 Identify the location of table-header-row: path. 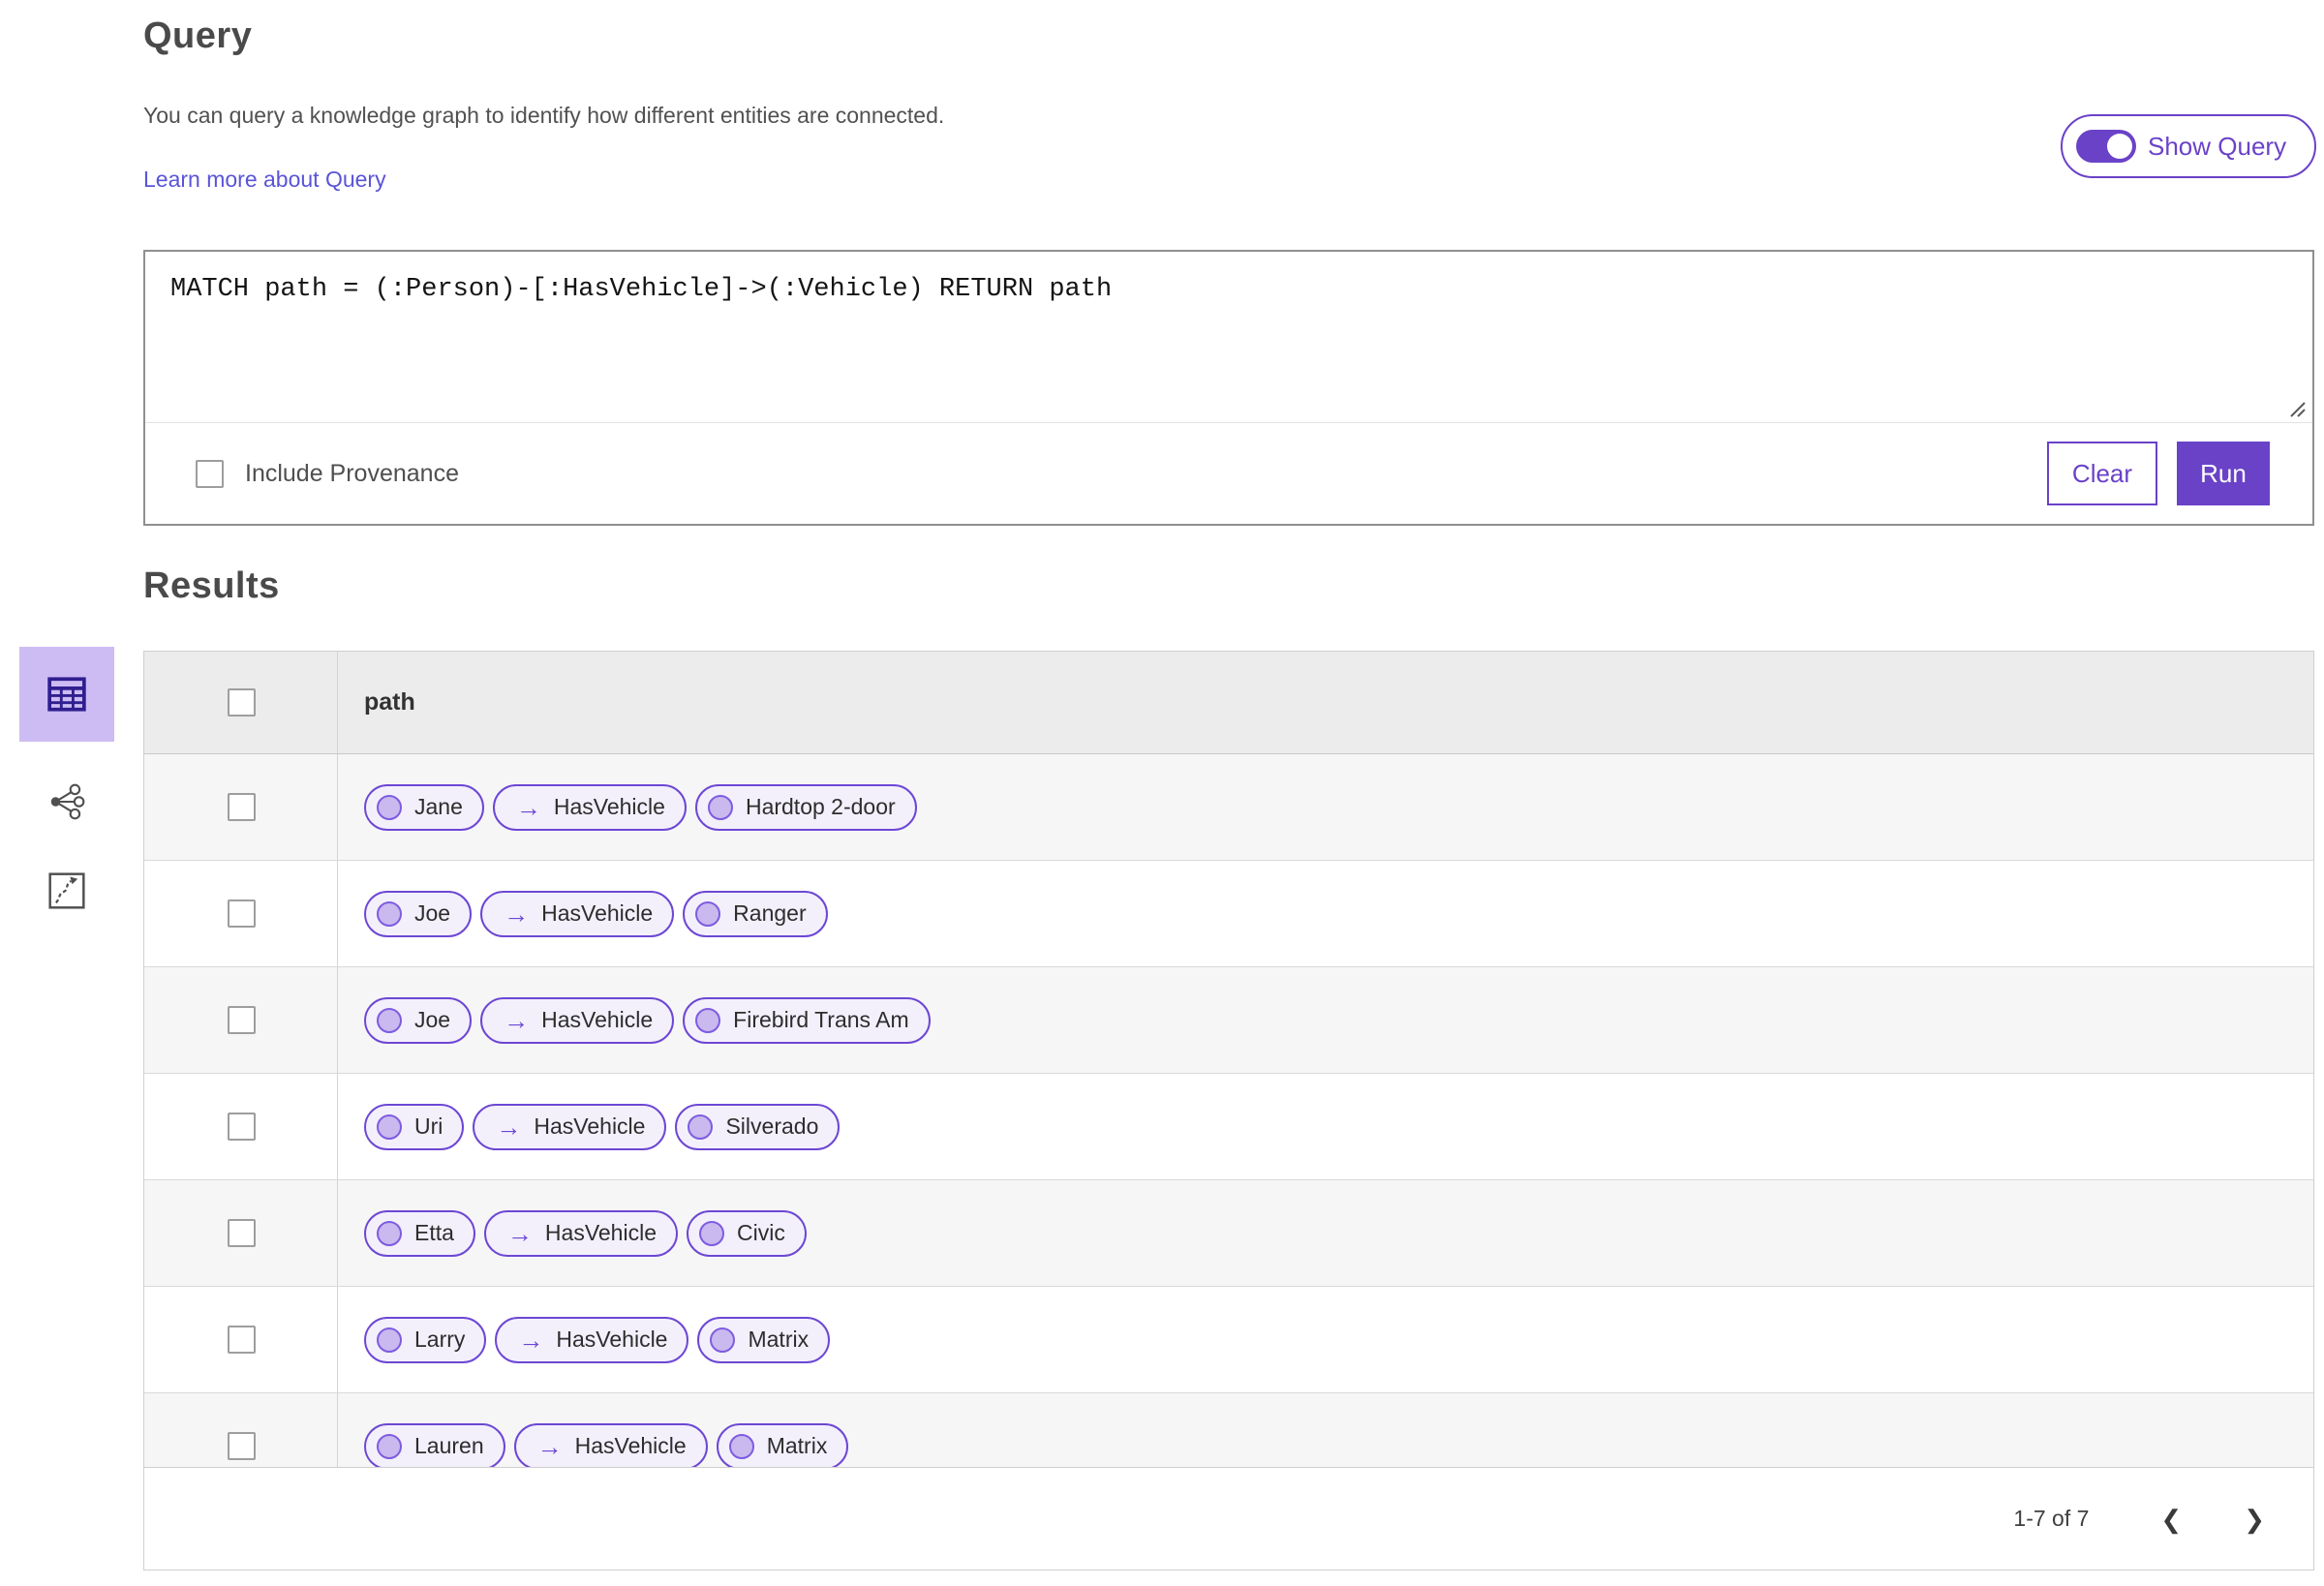
(1229, 703).